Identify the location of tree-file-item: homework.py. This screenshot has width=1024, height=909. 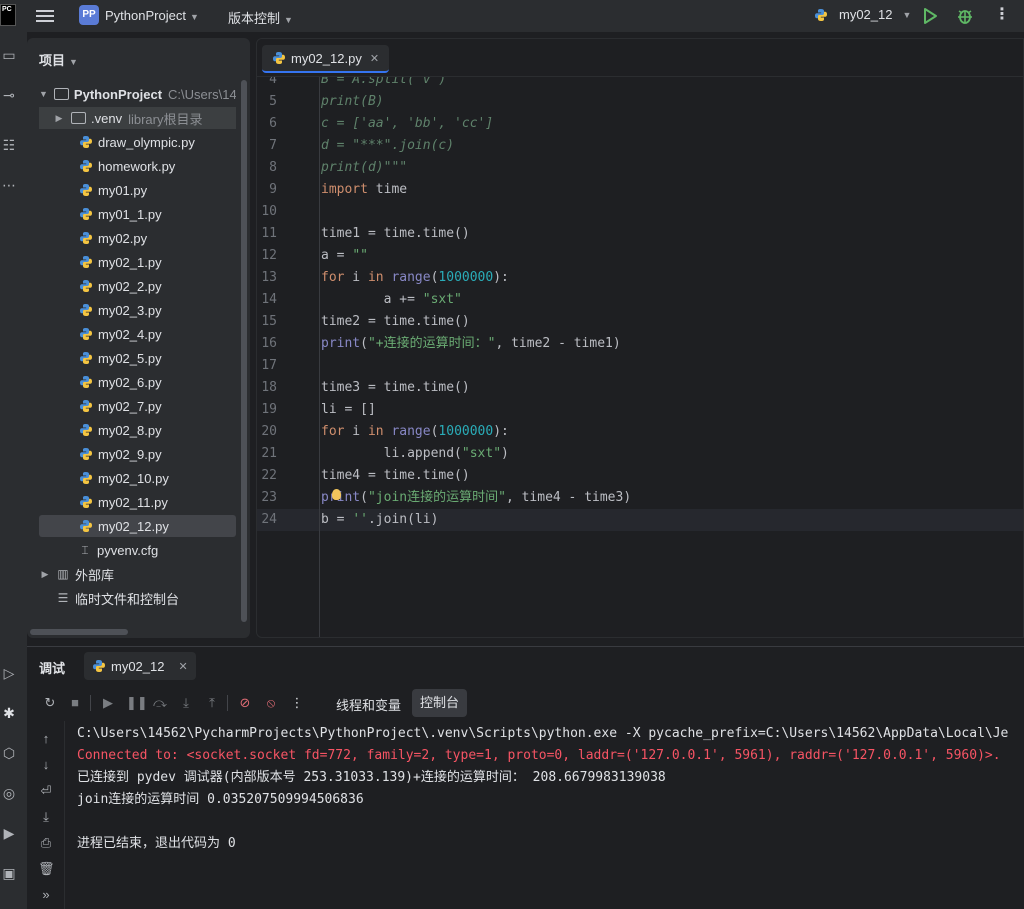
(137, 166).